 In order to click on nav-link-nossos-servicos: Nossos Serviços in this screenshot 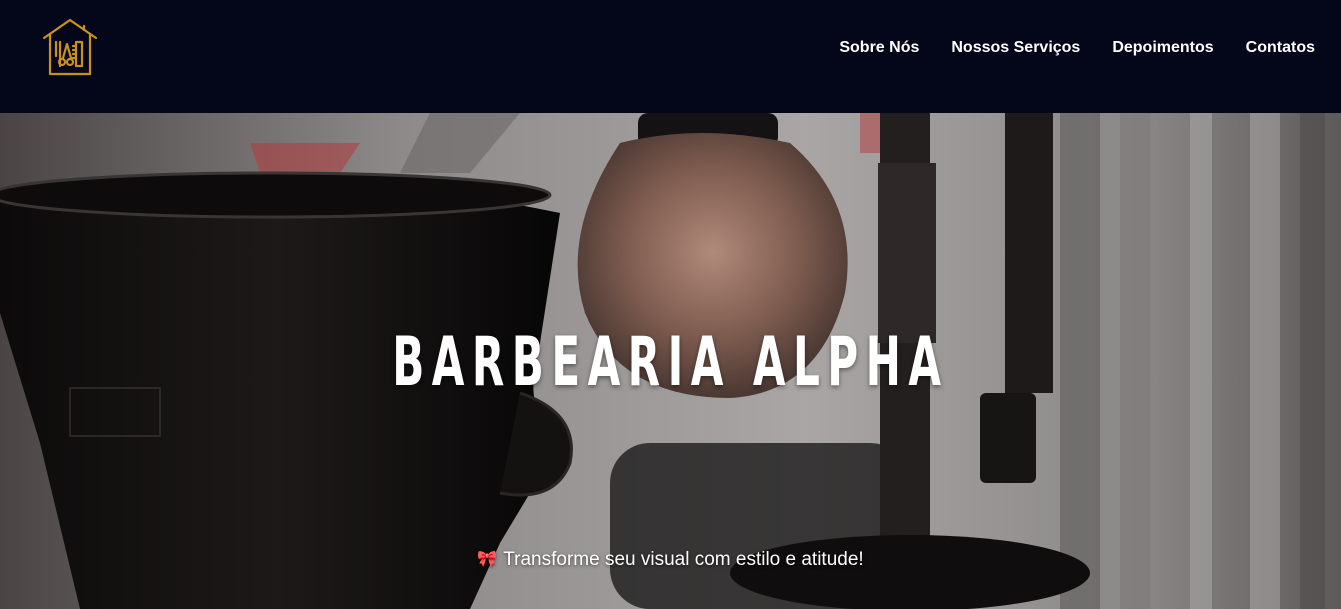, I will do `click(1015, 48)`.